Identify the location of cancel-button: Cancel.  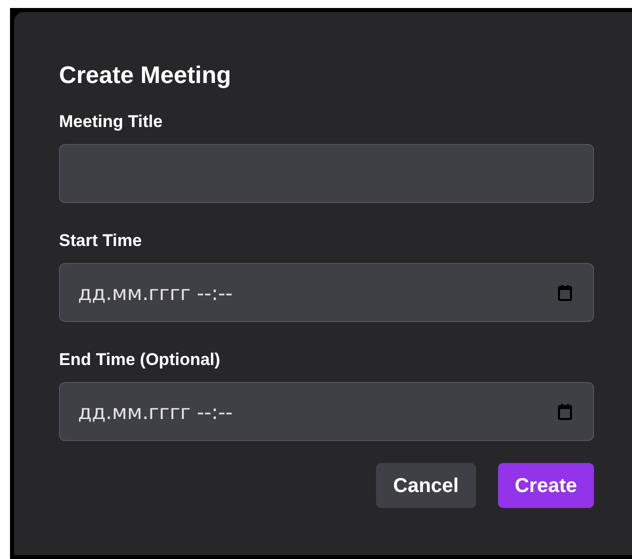
(426, 485).